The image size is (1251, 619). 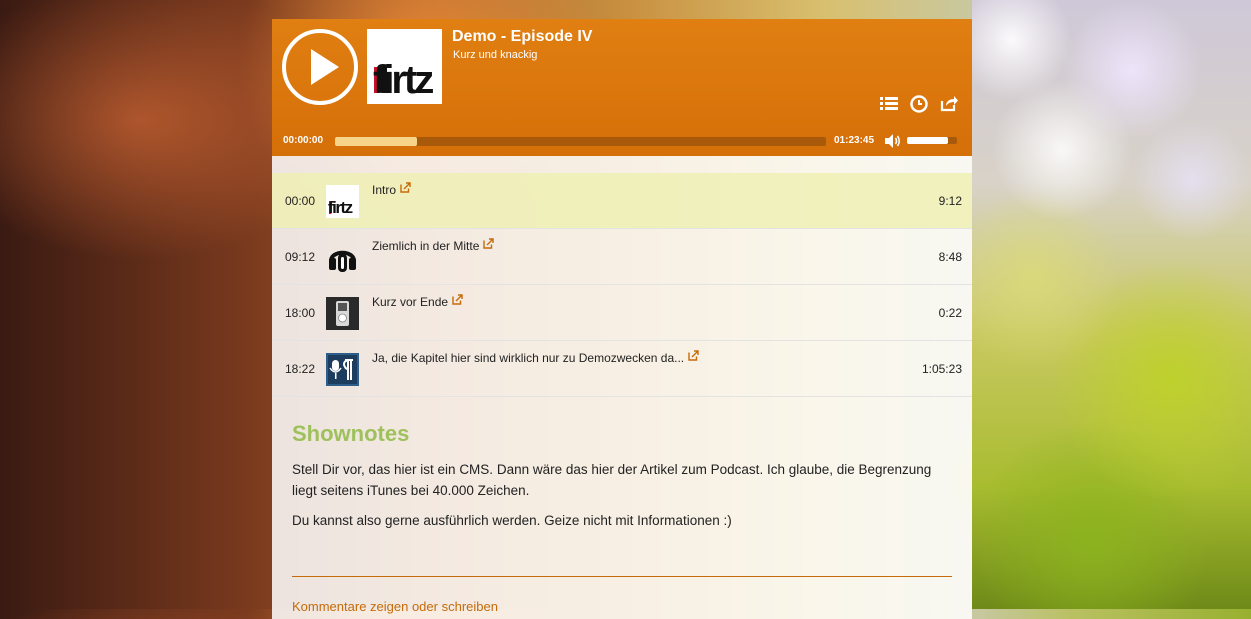 I want to click on episode-subtitle: Kurz und knackig, so click(x=495, y=55).